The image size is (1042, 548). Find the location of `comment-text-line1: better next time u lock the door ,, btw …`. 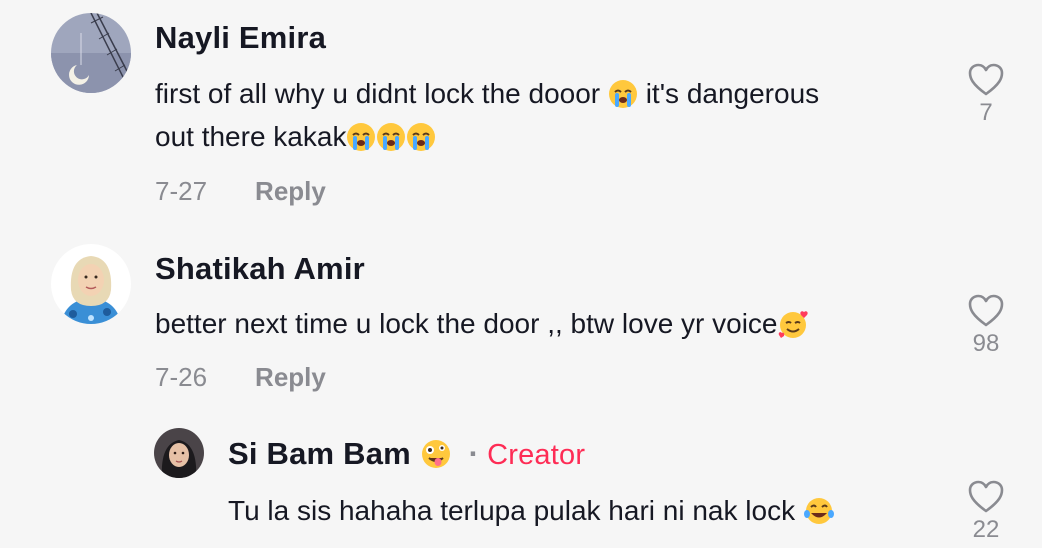

comment-text-line1: better next time u lock the door ,, btw … is located at coordinates (466, 323).